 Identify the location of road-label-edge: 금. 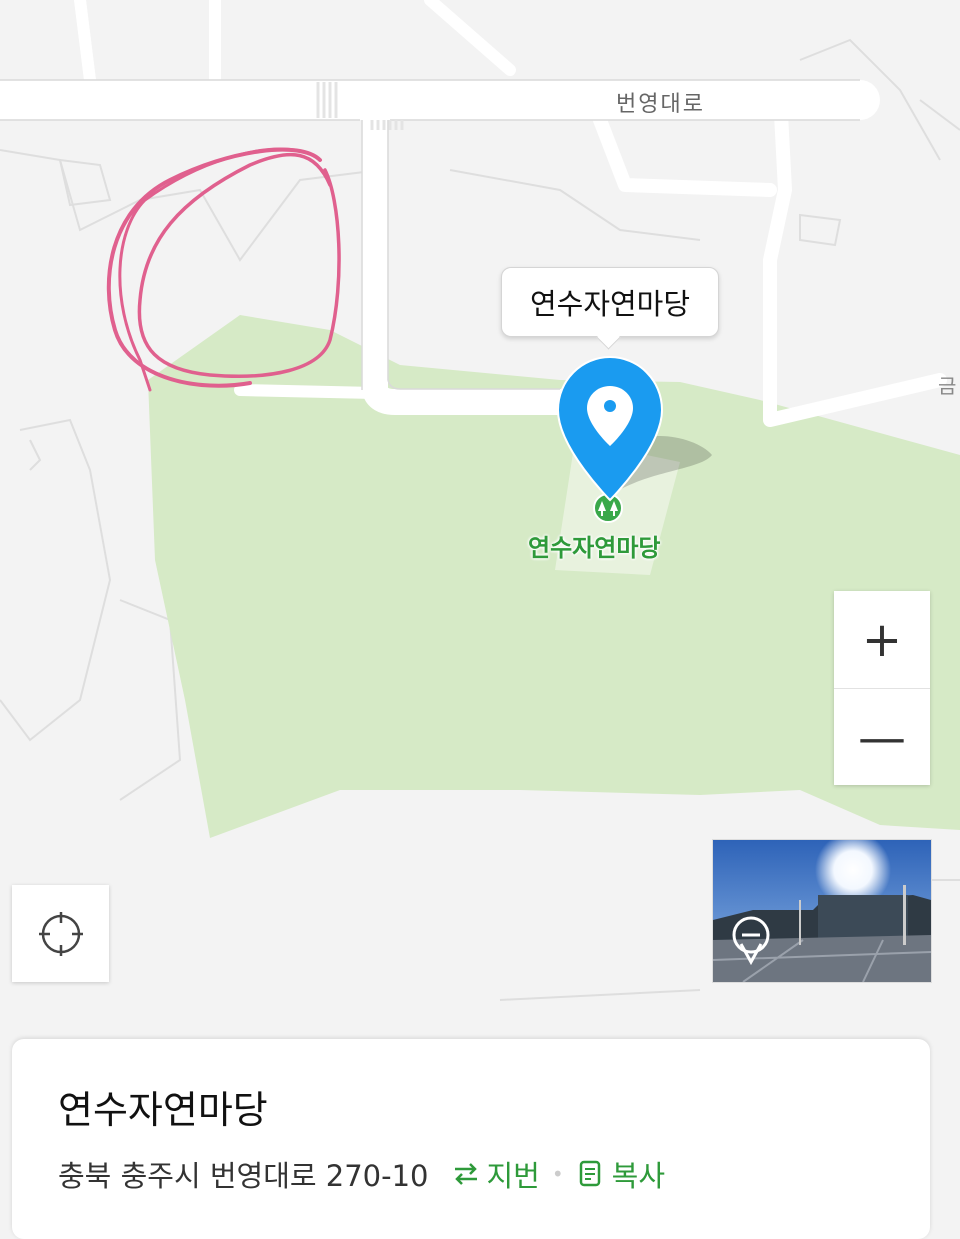
(947, 386).